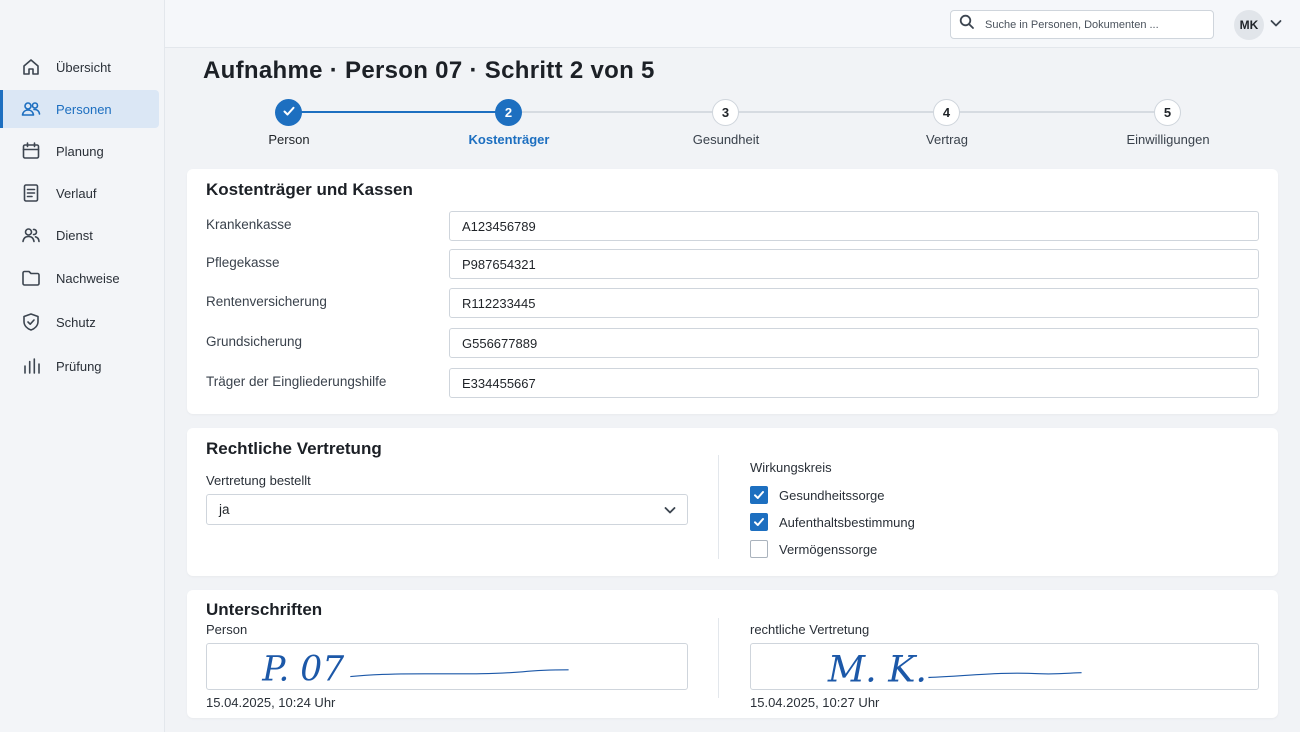 The height and width of the screenshot is (732, 1300). Describe the element at coordinates (227, 629) in the screenshot. I see `person-signature-label: Person` at that location.